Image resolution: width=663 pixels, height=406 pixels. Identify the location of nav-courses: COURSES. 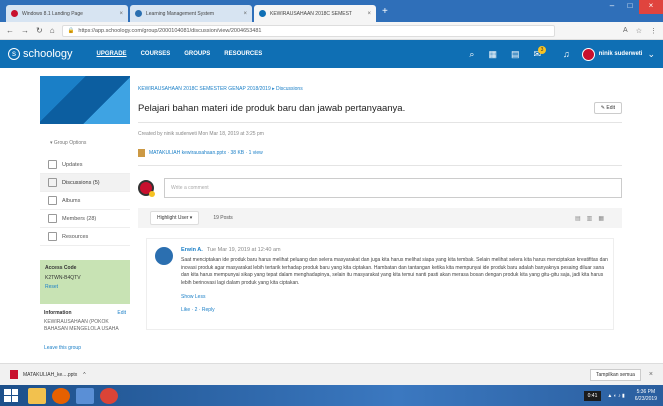
(156, 54).